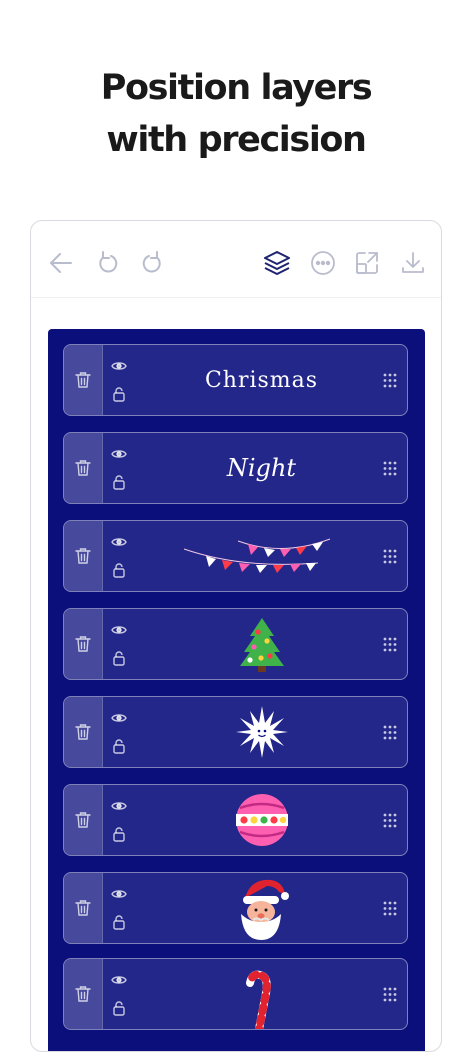 The width and height of the screenshot is (472, 1052). I want to click on layer-row-night-text: Night, so click(235, 468).